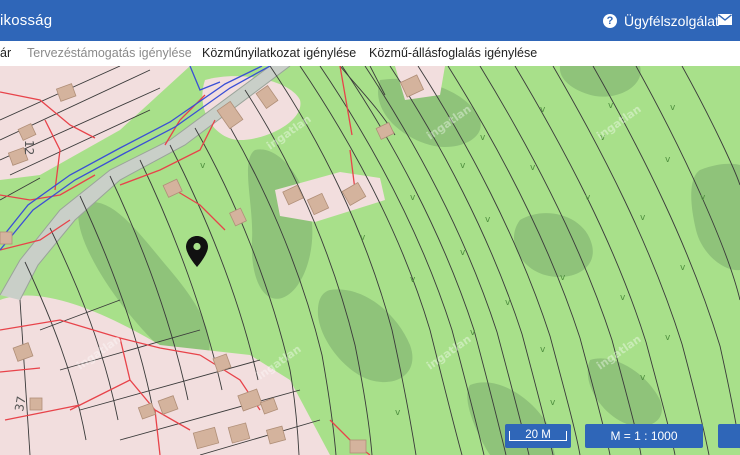 The image size is (740, 455). What do you see at coordinates (725, 19) in the screenshot?
I see `mail-icon` at bounding box center [725, 19].